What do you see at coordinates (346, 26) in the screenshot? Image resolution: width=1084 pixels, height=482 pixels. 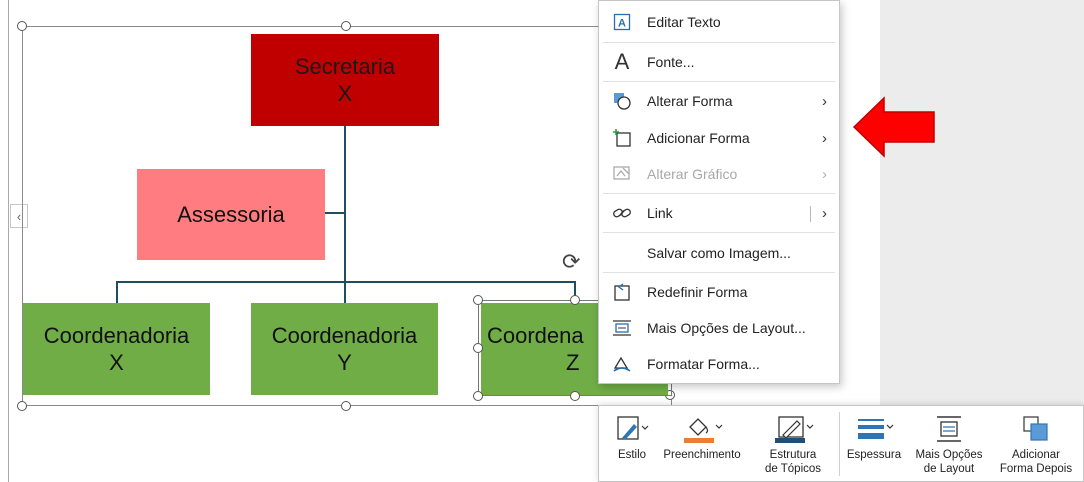 I see `resize-handle-top` at bounding box center [346, 26].